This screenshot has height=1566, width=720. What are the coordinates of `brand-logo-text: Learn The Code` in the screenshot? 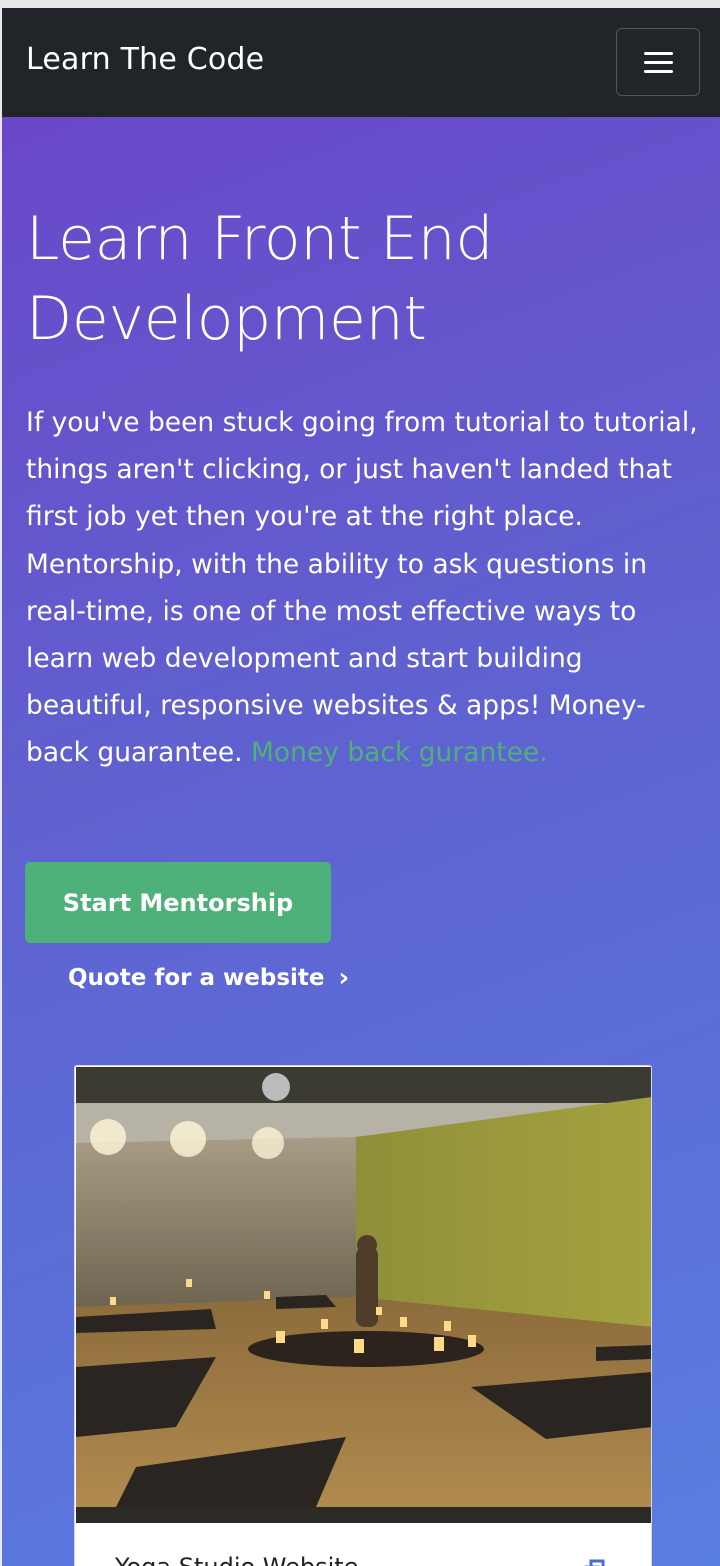 It's located at (145, 59).